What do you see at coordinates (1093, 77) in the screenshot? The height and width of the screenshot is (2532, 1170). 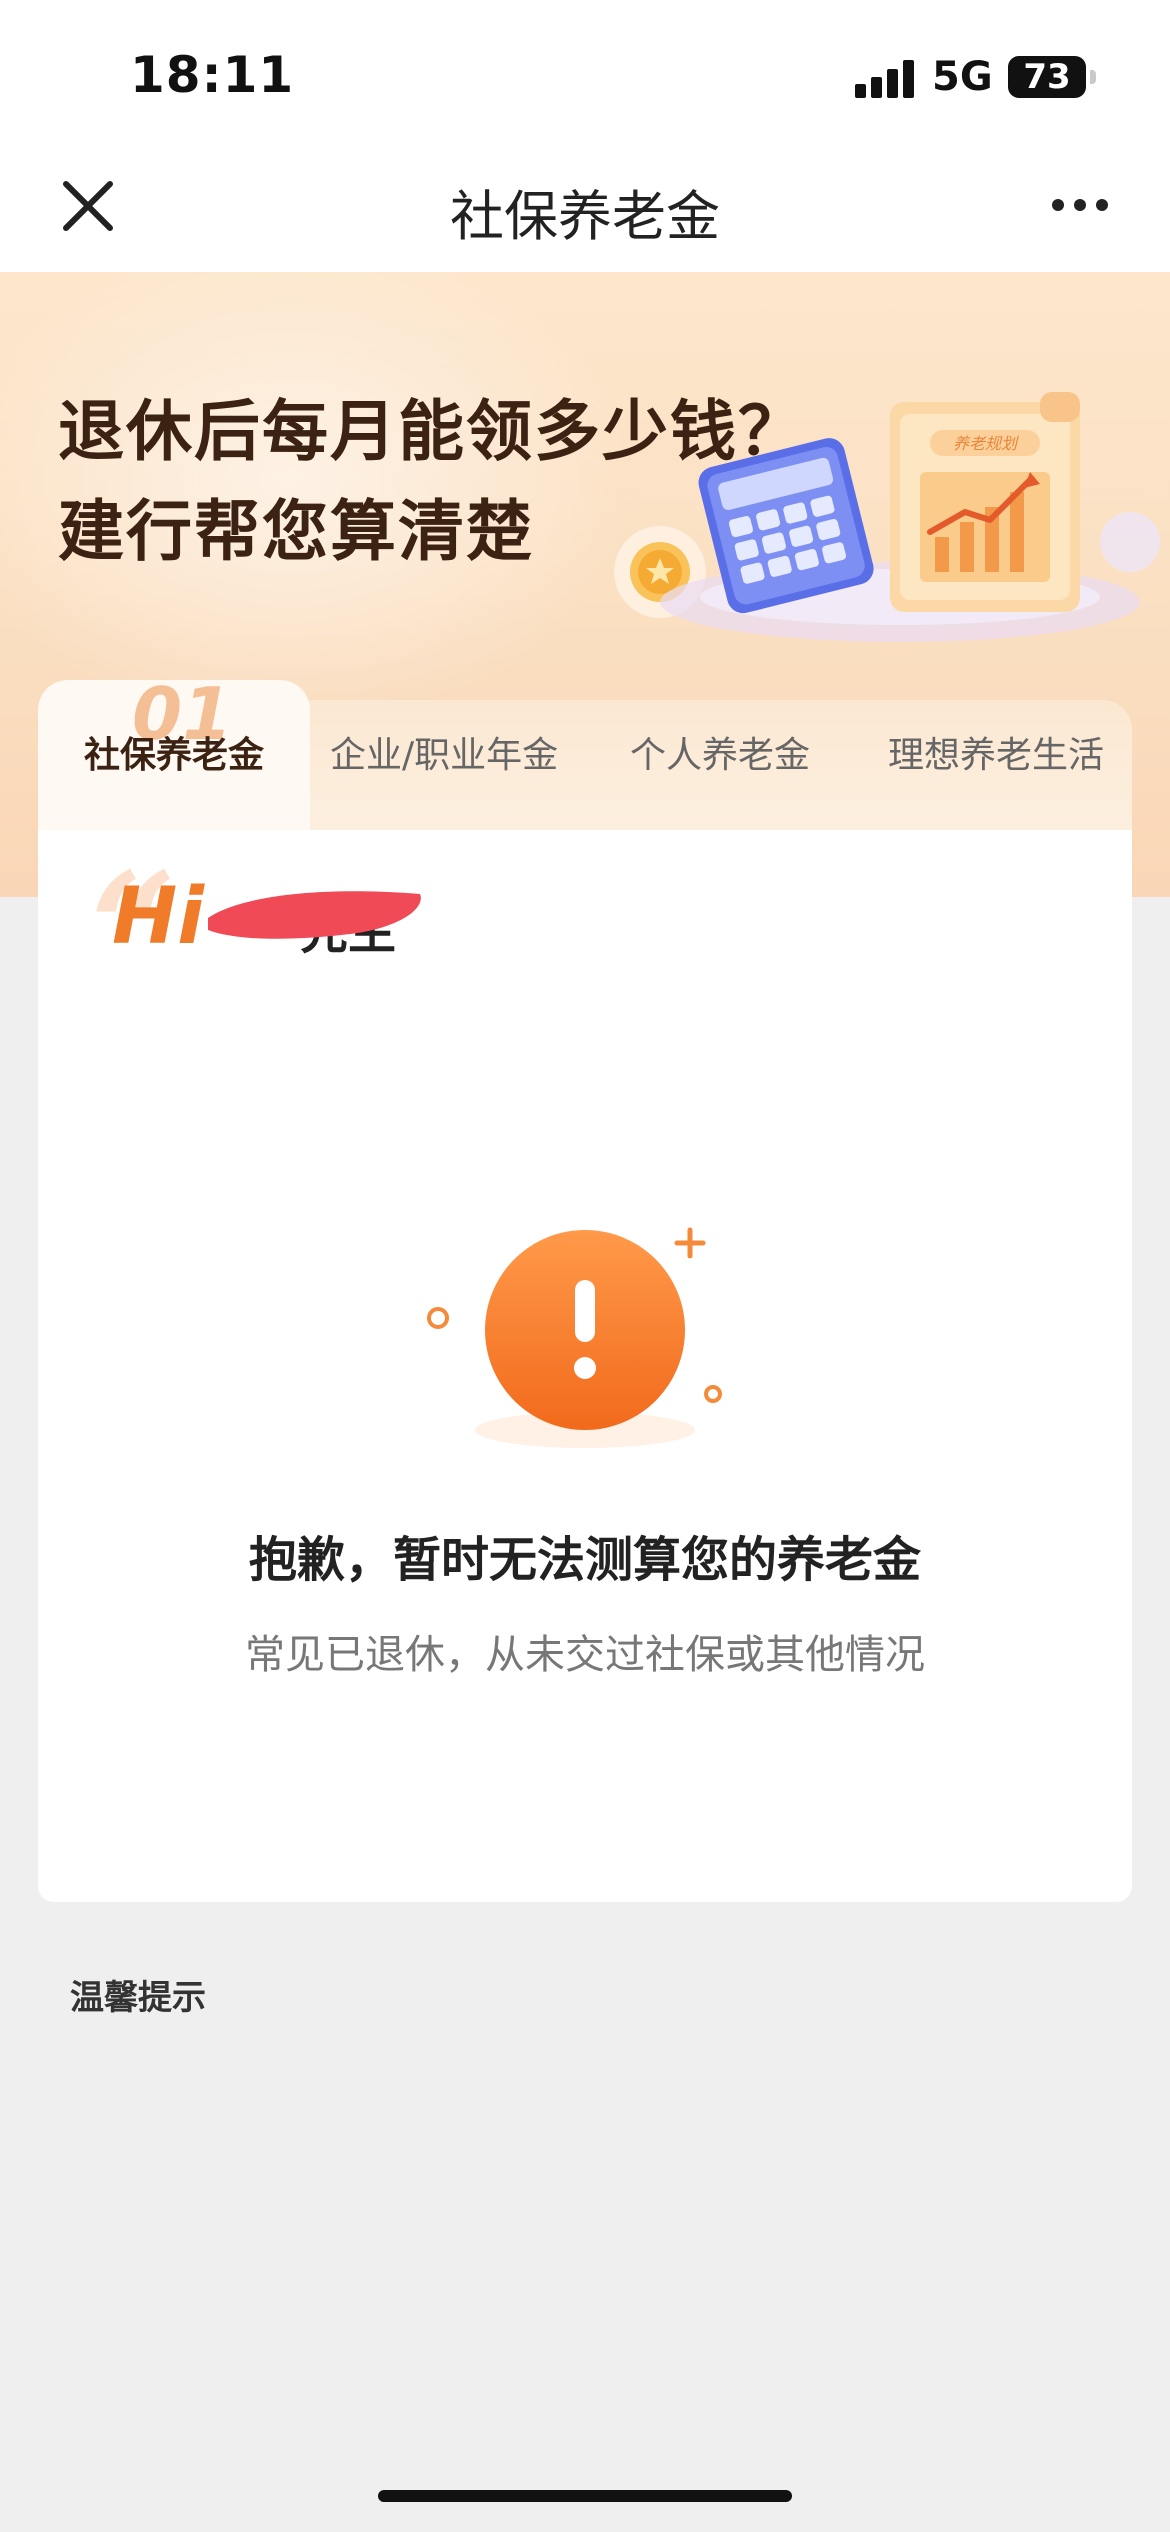 I see `battery-tip` at bounding box center [1093, 77].